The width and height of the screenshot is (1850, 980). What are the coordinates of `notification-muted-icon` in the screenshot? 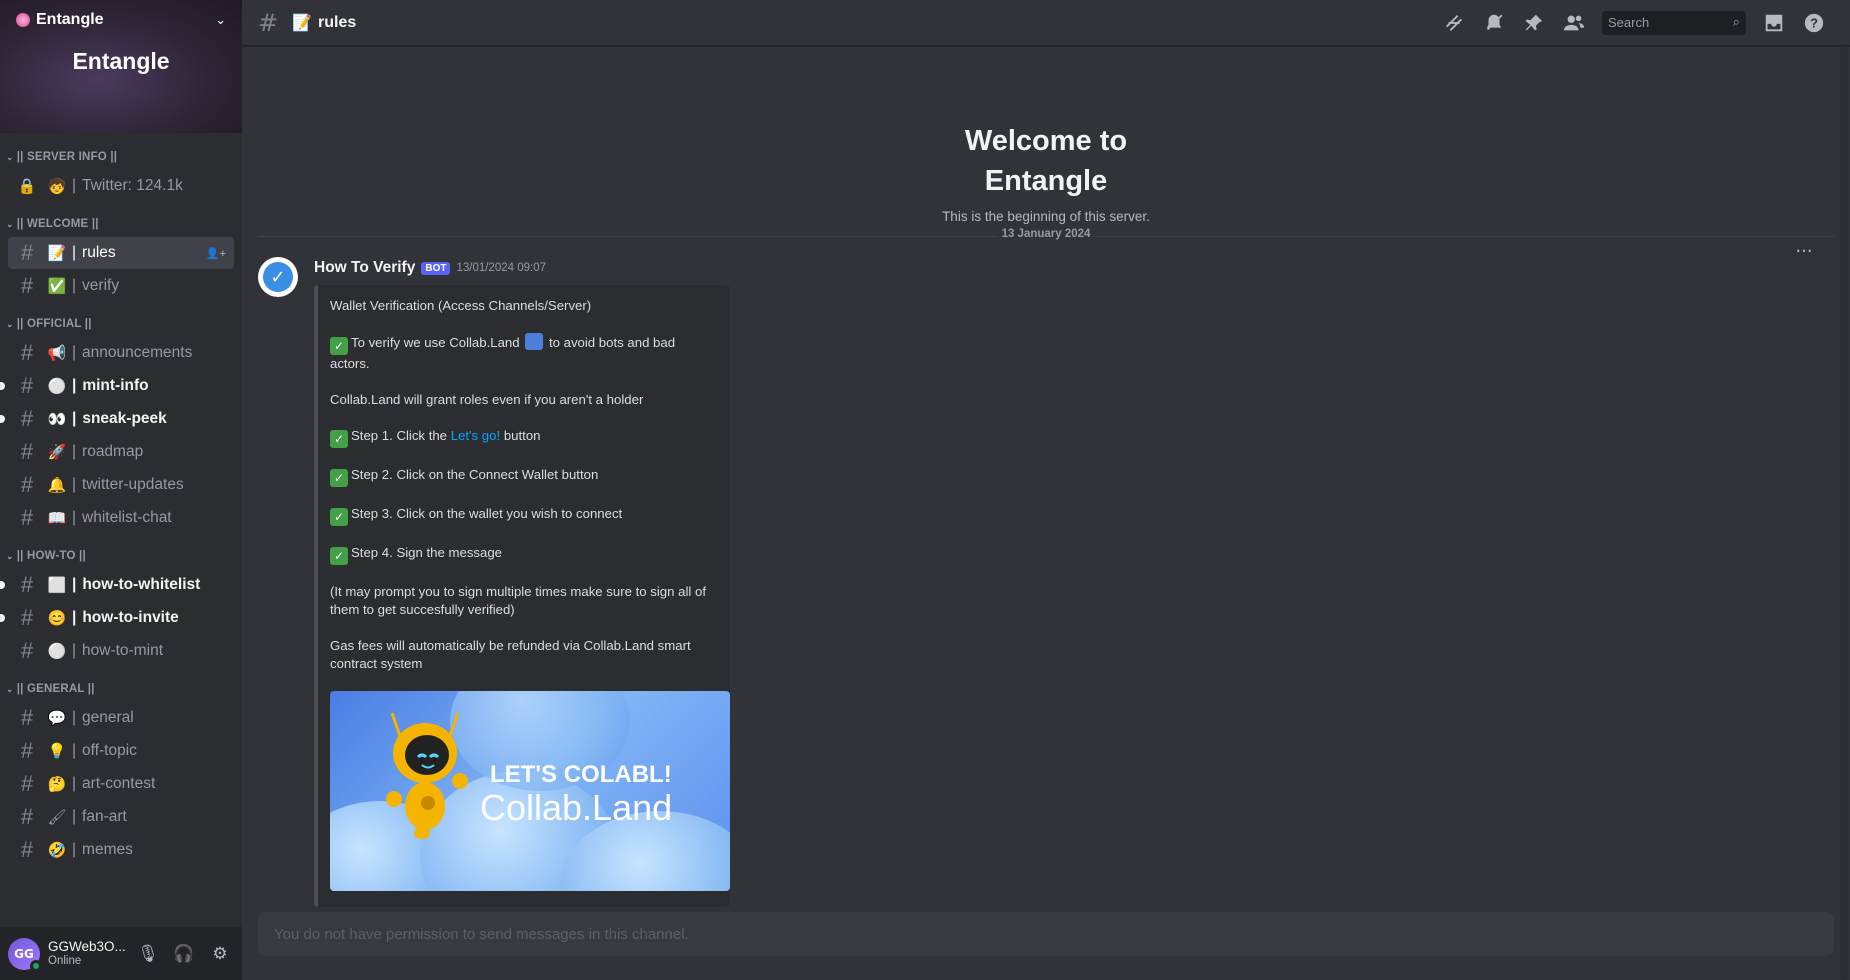 It's located at (1494, 23).